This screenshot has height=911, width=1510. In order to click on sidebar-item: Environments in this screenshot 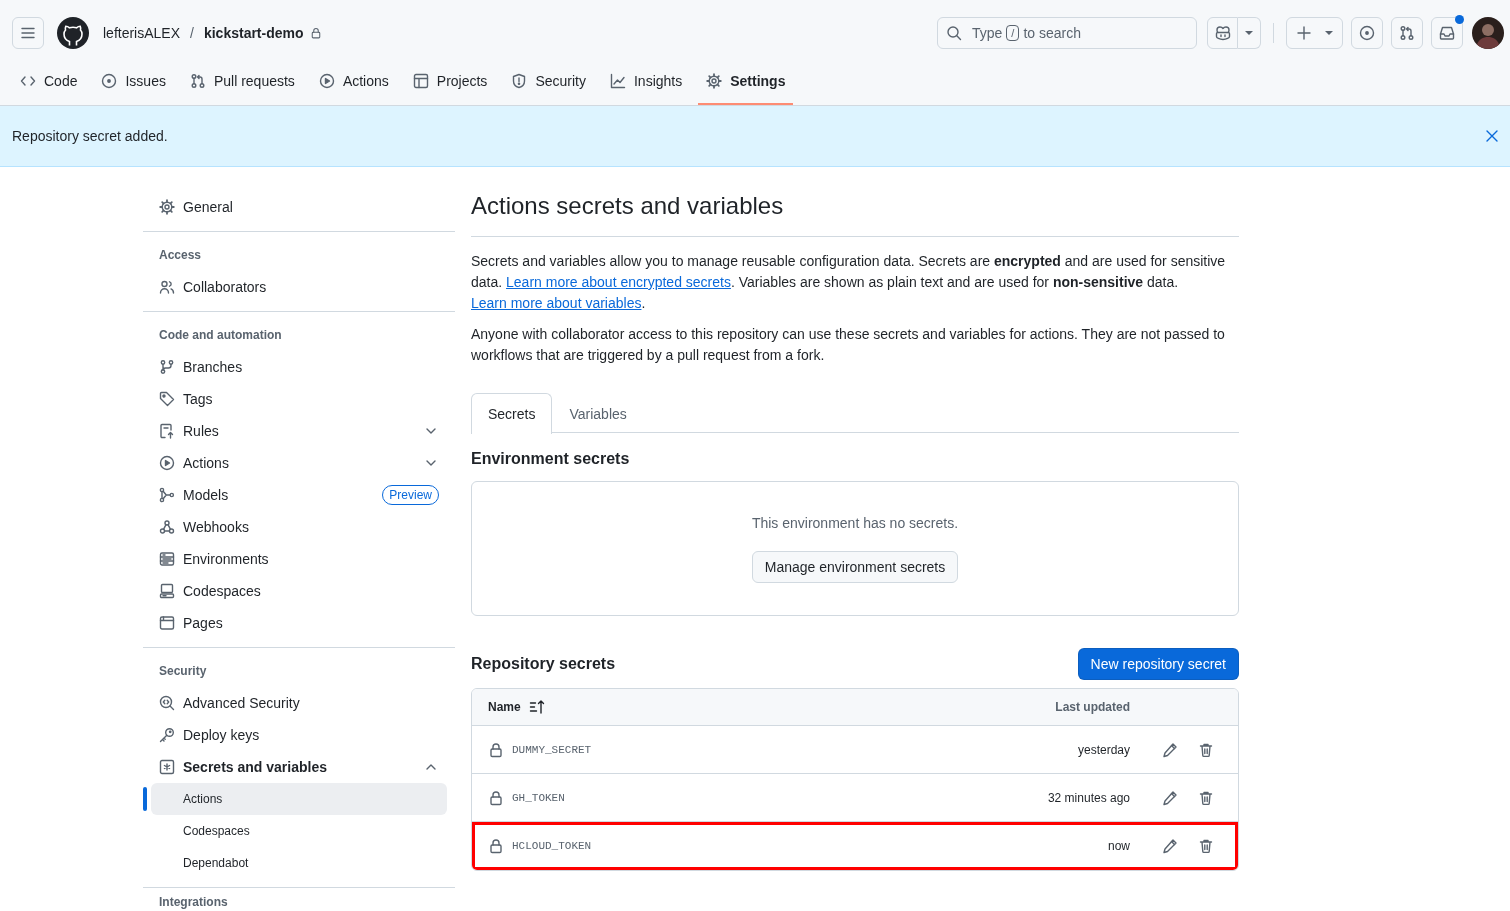, I will do `click(299, 559)`.